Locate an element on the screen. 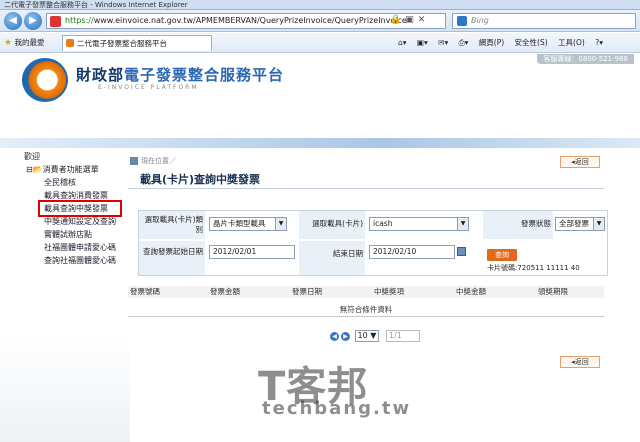 The width and height of the screenshot is (640, 442). favorites-button: ★ 我的最愛 is located at coordinates (24, 43).